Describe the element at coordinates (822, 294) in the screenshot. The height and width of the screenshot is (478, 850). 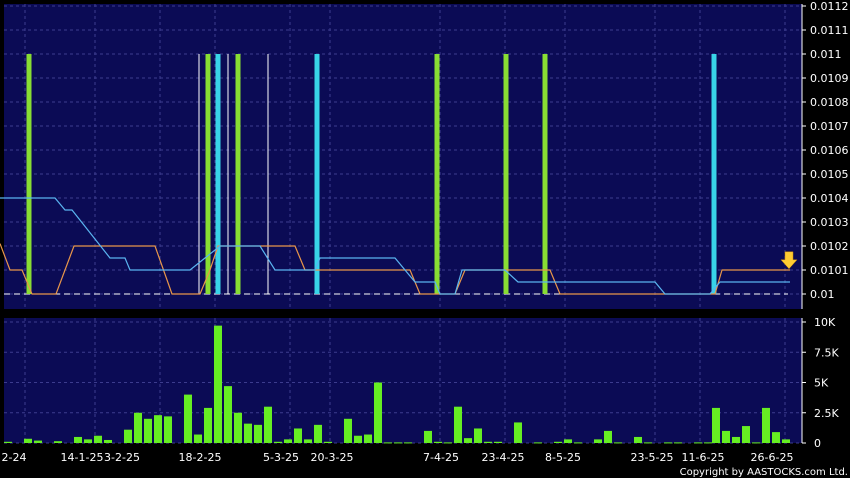
I see `y-tick-label: 0.01` at that location.